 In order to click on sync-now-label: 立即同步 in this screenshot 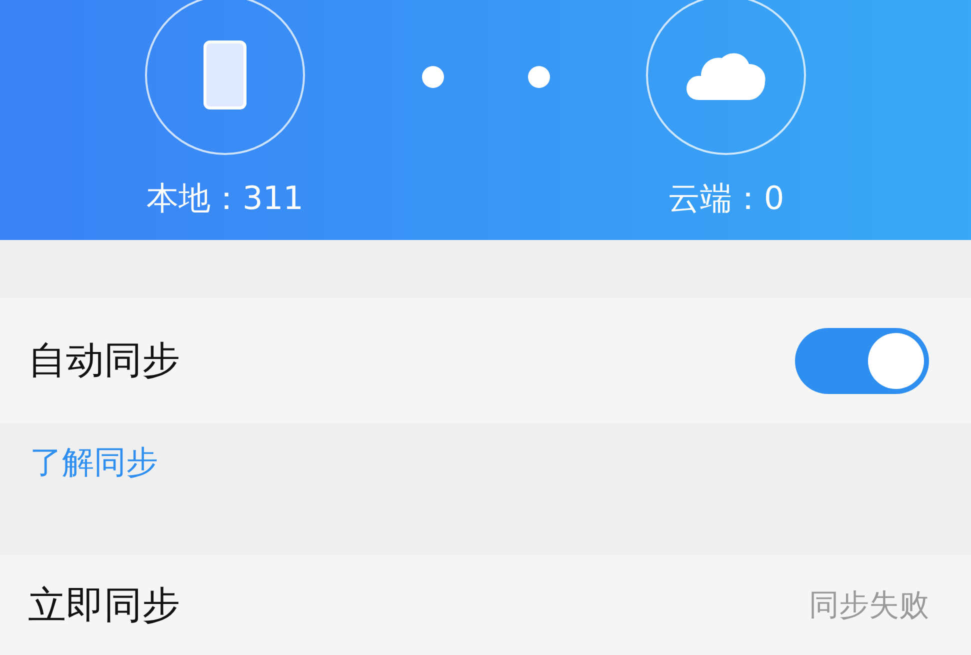, I will do `click(104, 605)`.